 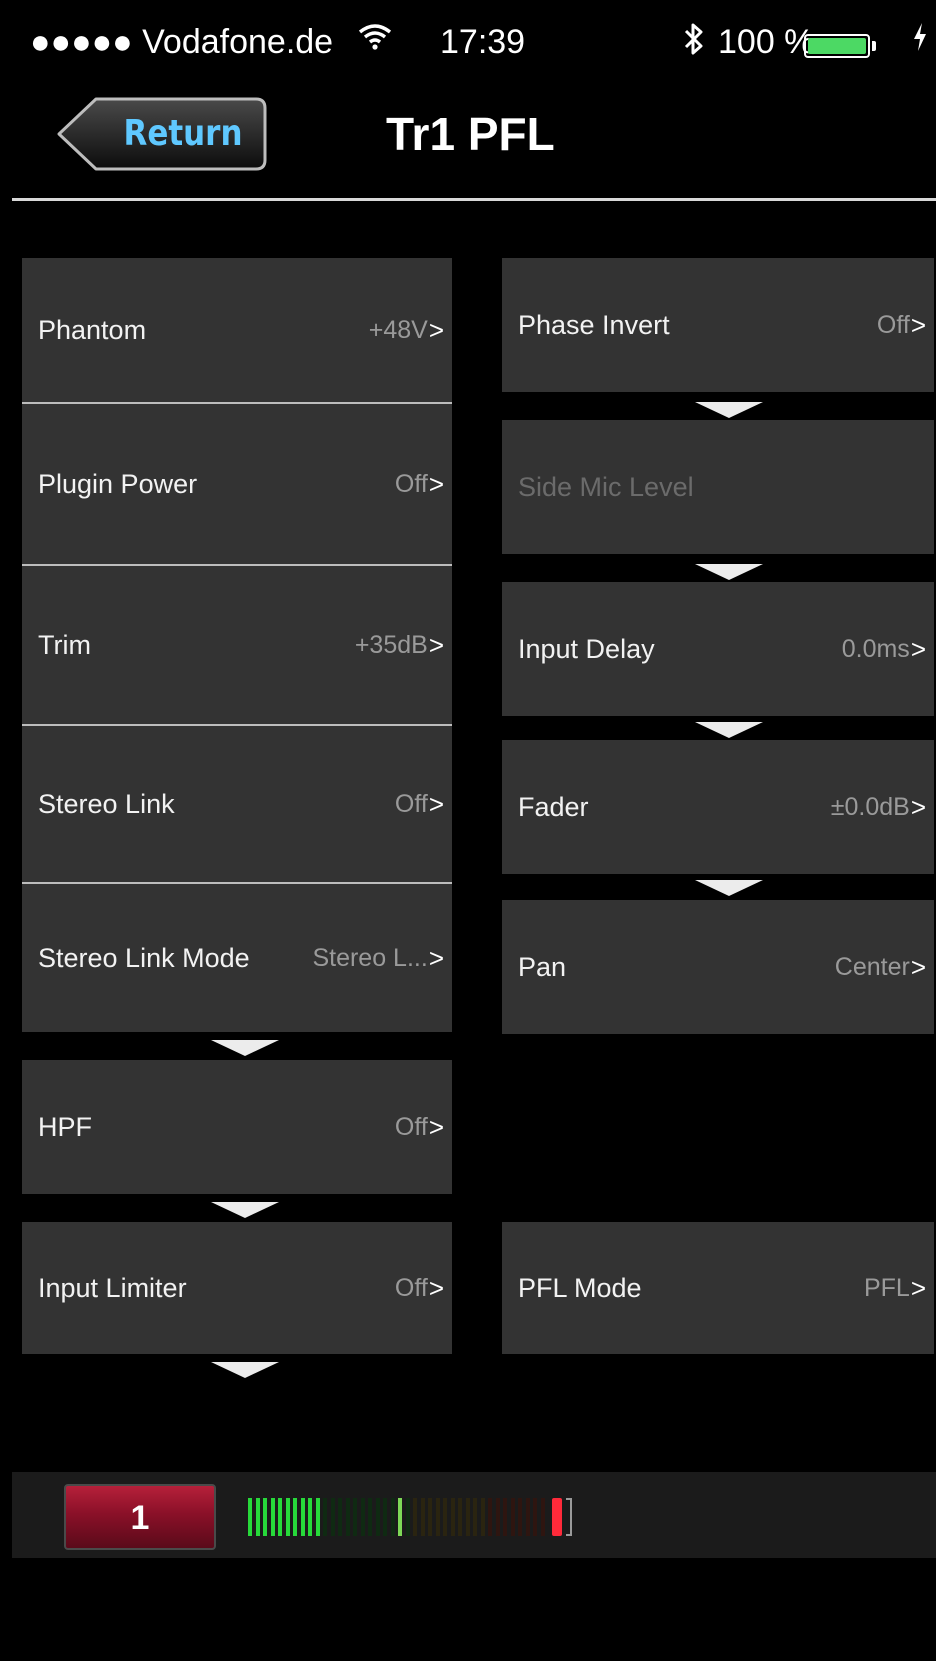 I want to click on clock: 17:39, so click(x=483, y=42).